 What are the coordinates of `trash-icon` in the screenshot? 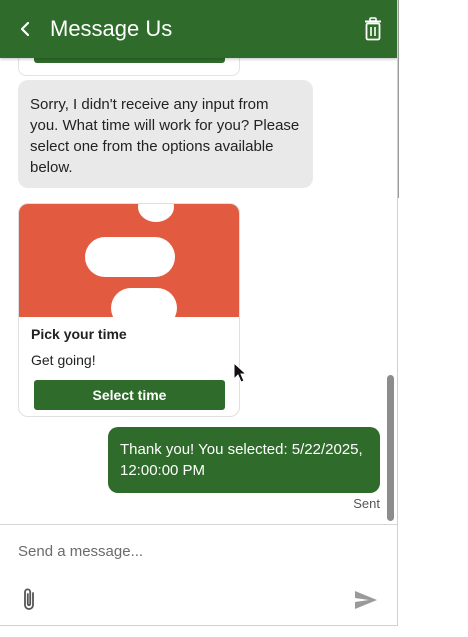 It's located at (373, 29).